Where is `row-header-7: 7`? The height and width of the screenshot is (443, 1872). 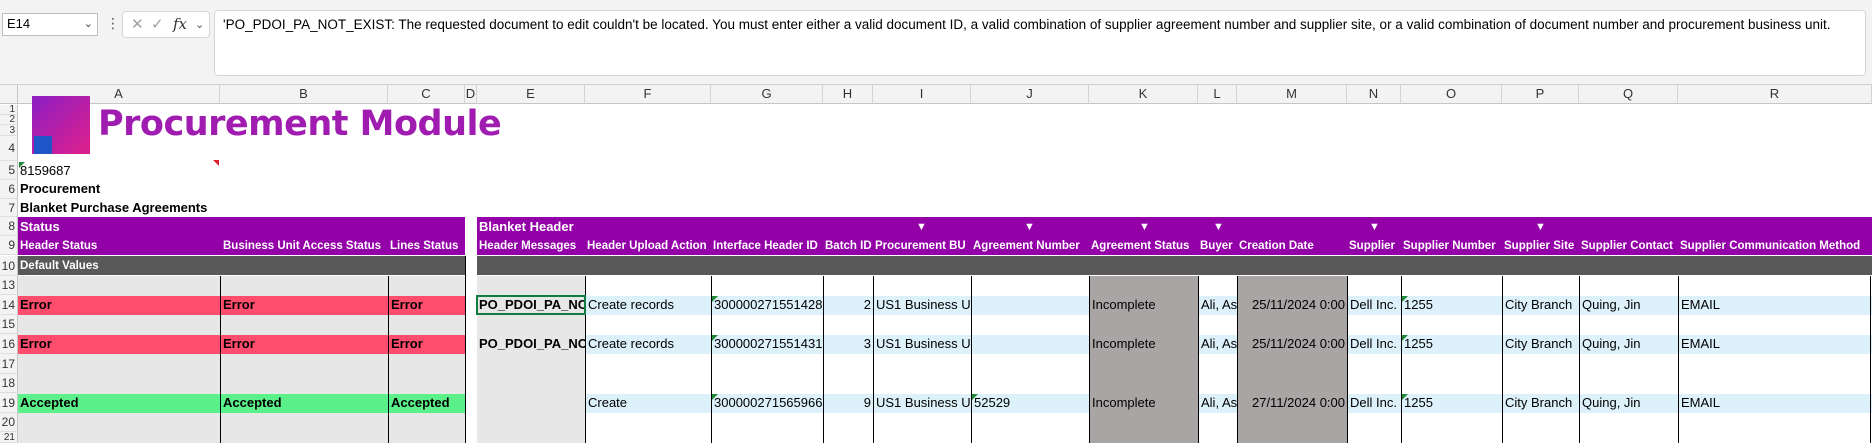 row-header-7: 7 is located at coordinates (9, 208).